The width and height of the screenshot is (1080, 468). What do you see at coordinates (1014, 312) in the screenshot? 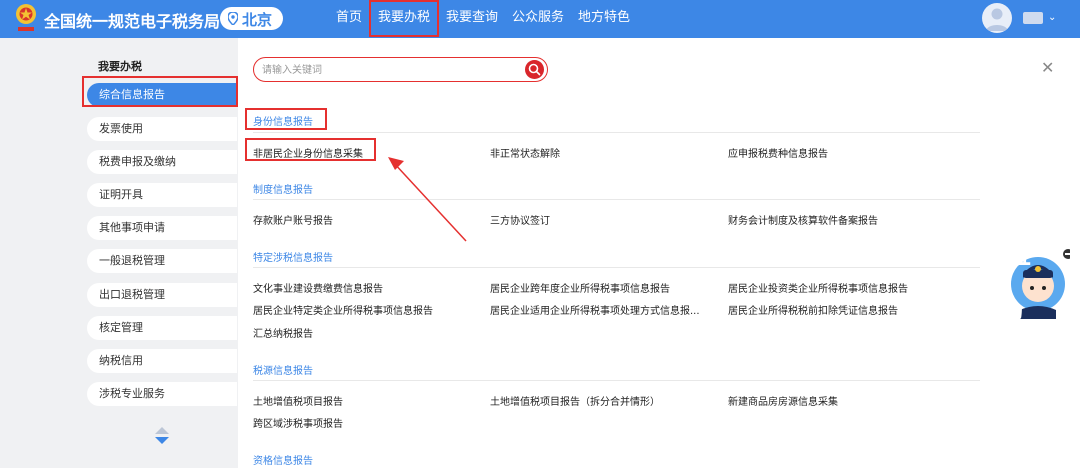
I see `mascot-text-4: 动` at bounding box center [1014, 312].